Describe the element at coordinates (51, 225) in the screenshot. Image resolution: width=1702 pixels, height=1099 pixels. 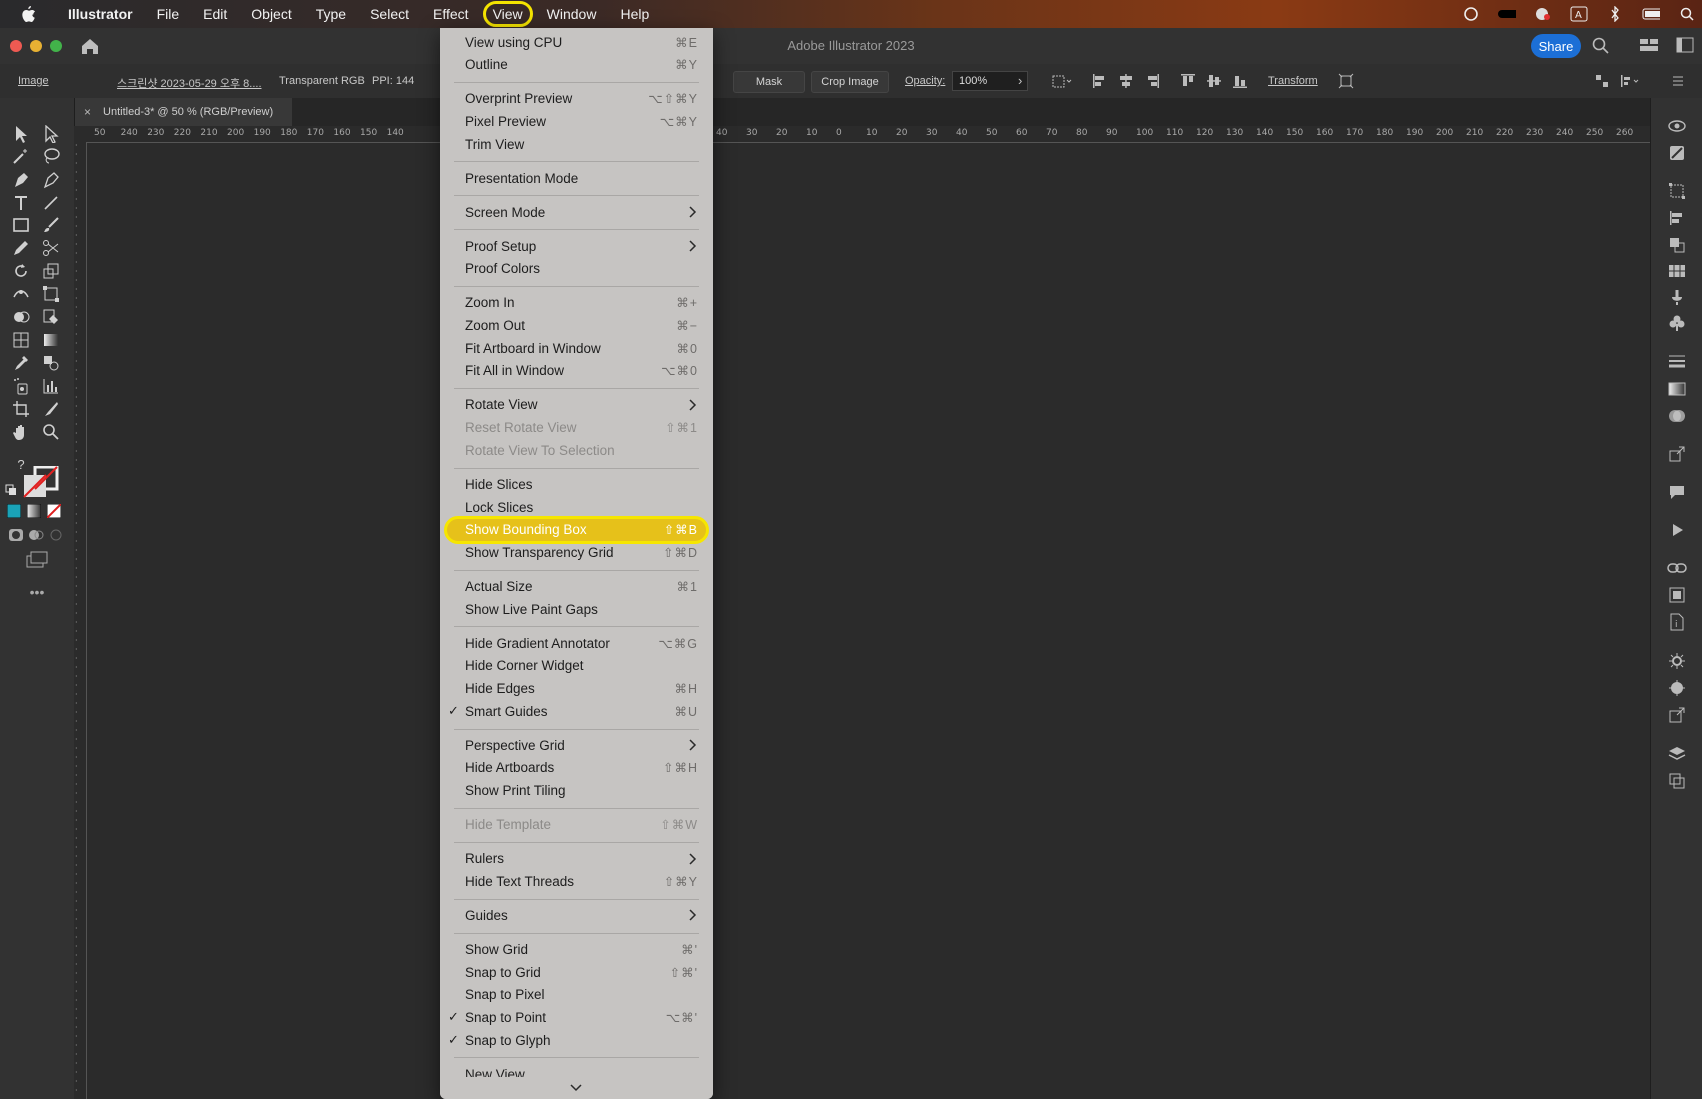
I see `paintbrush-tool-icon` at that location.